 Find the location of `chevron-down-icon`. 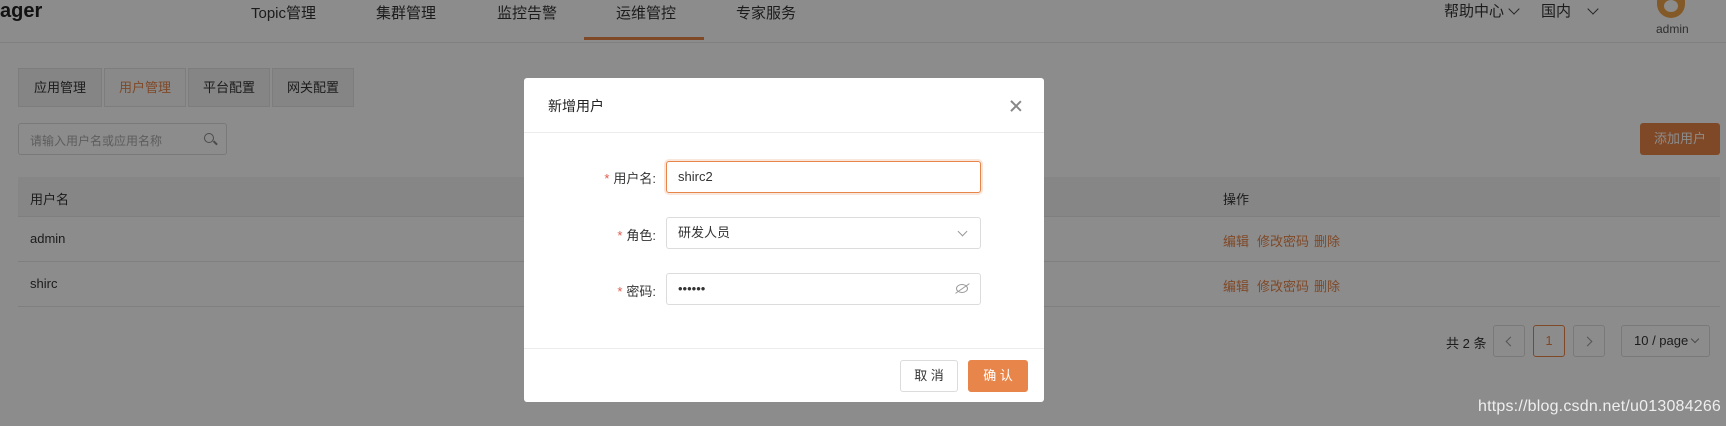

chevron-down-icon is located at coordinates (962, 231).